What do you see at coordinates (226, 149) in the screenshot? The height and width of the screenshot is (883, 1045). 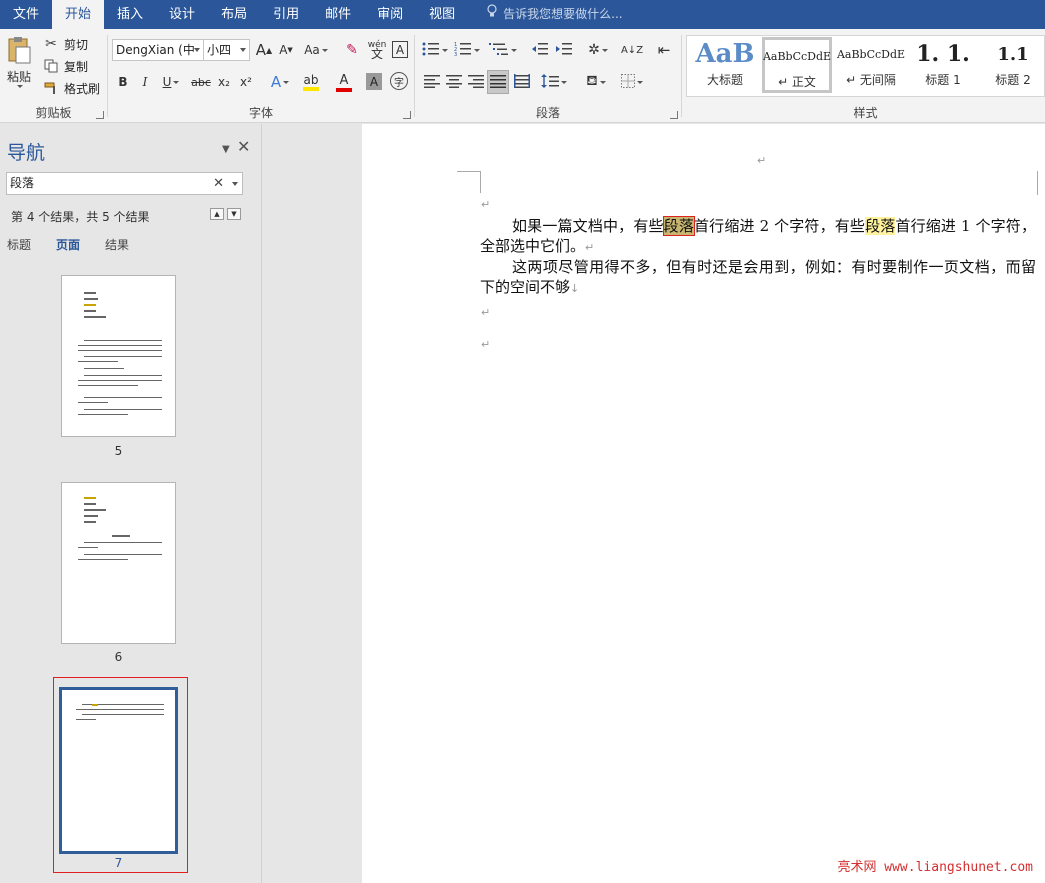 I see `chevron-down-icon: ▼` at bounding box center [226, 149].